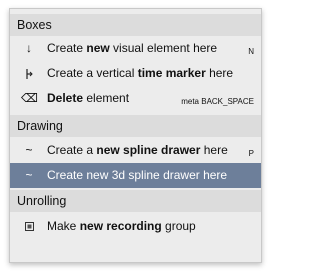 The width and height of the screenshot is (320, 274). What do you see at coordinates (121, 226) in the screenshot?
I see `menu-item-label: Make new recording group` at bounding box center [121, 226].